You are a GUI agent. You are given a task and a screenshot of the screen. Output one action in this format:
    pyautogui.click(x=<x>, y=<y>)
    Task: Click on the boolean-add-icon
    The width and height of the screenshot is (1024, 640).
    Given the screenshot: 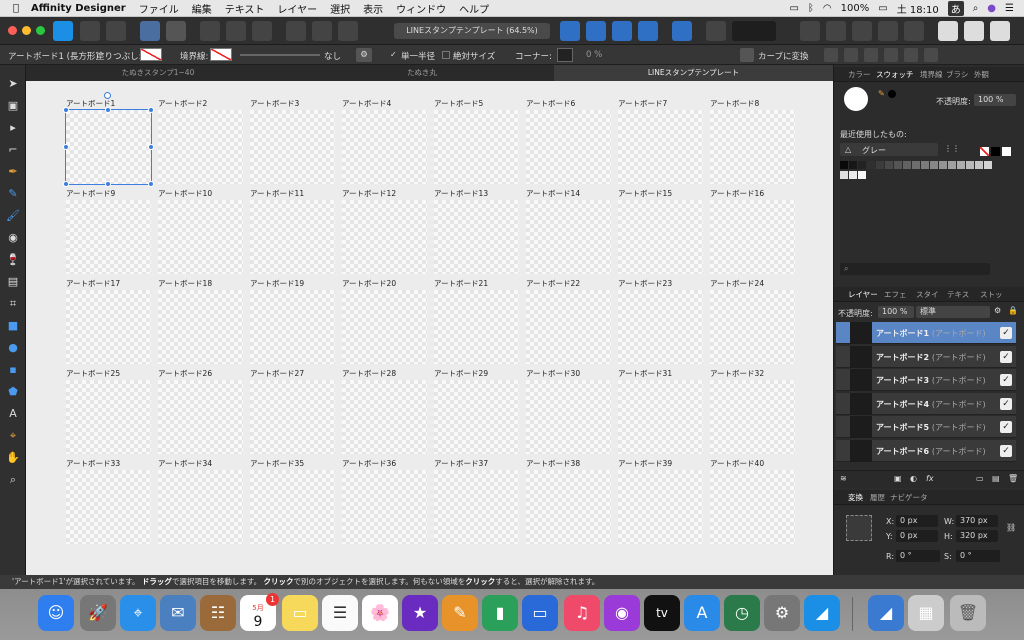 What is the action you would take?
    pyautogui.click(x=810, y=31)
    